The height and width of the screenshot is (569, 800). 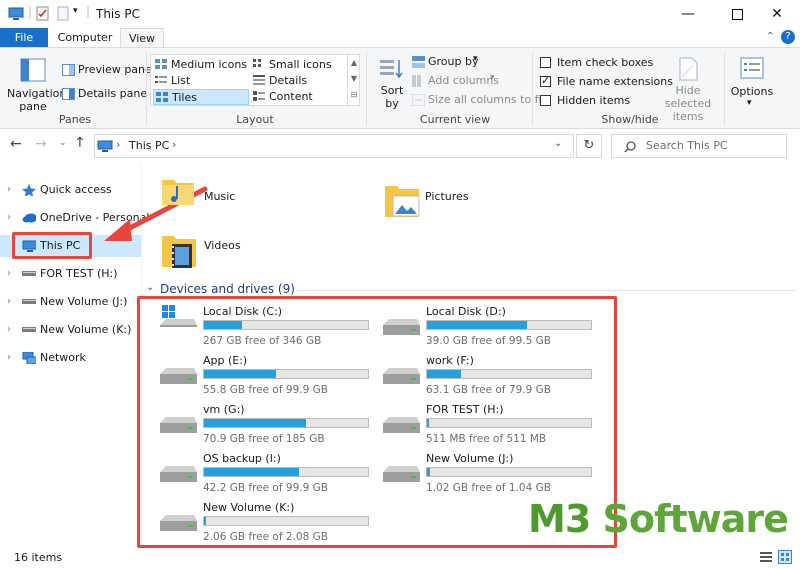 I want to click on size-columns-label: Size all columns to fit, so click(x=487, y=99).